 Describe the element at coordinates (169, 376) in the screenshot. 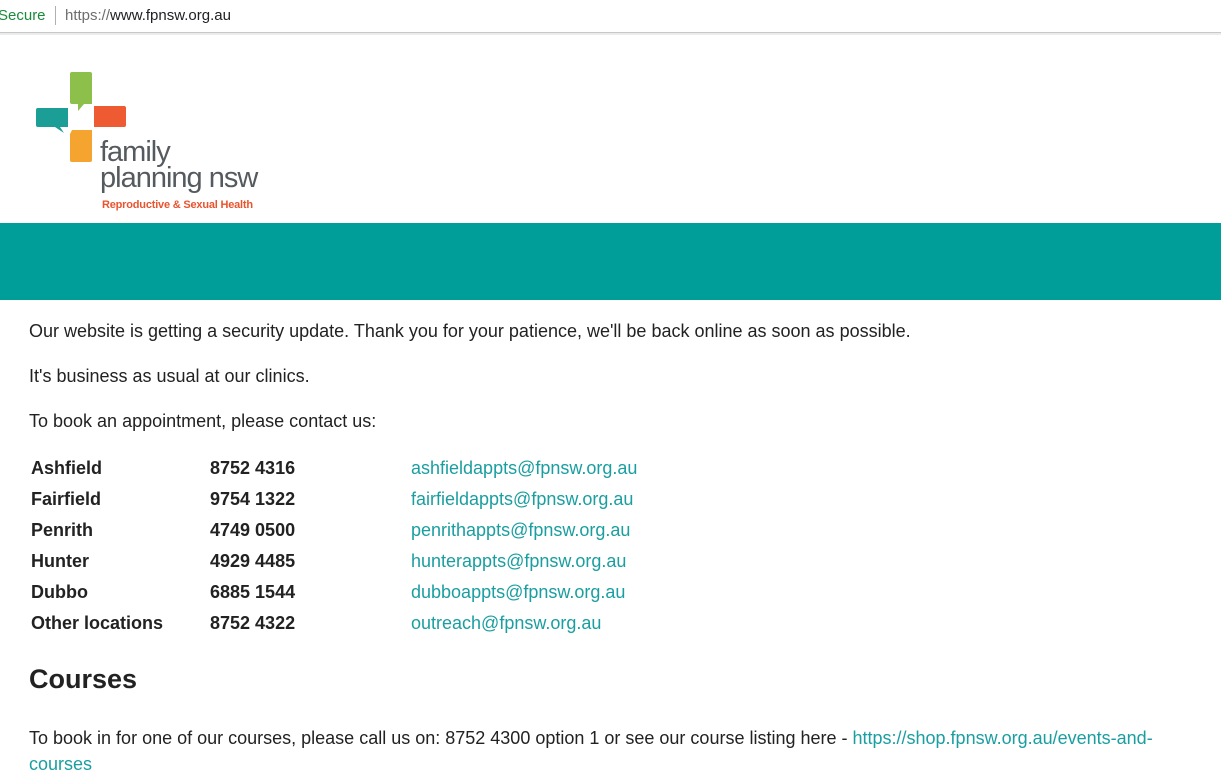

I see `clinics-open-text: It's business as usual at our clinics.` at that location.